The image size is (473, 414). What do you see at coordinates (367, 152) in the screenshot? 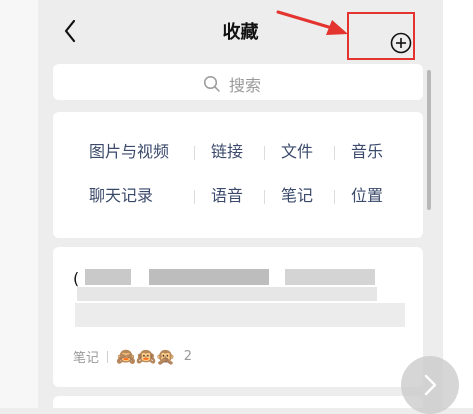
I see `filter-music: 音乐` at bounding box center [367, 152].